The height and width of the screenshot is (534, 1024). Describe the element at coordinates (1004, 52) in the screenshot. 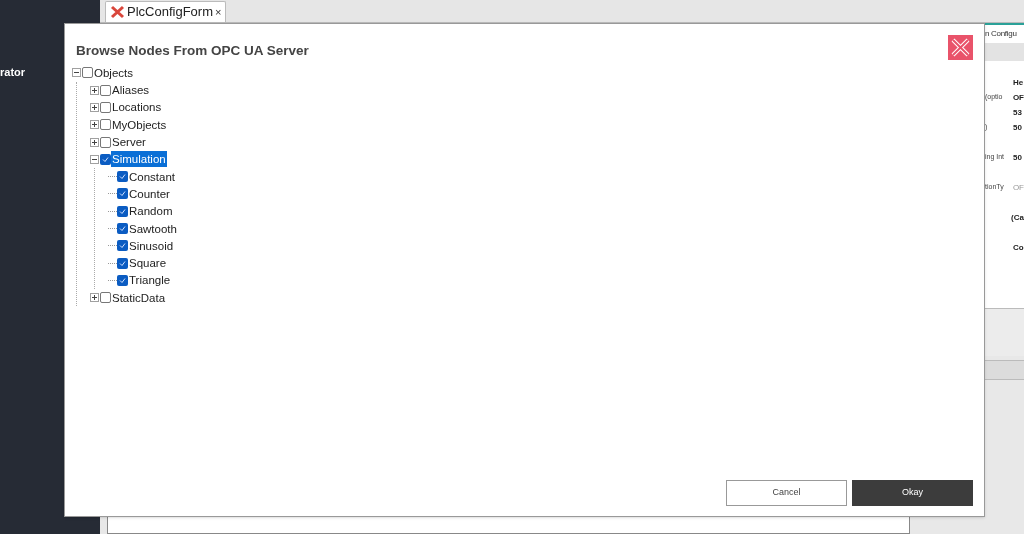

I see `panel-toolbar` at that location.